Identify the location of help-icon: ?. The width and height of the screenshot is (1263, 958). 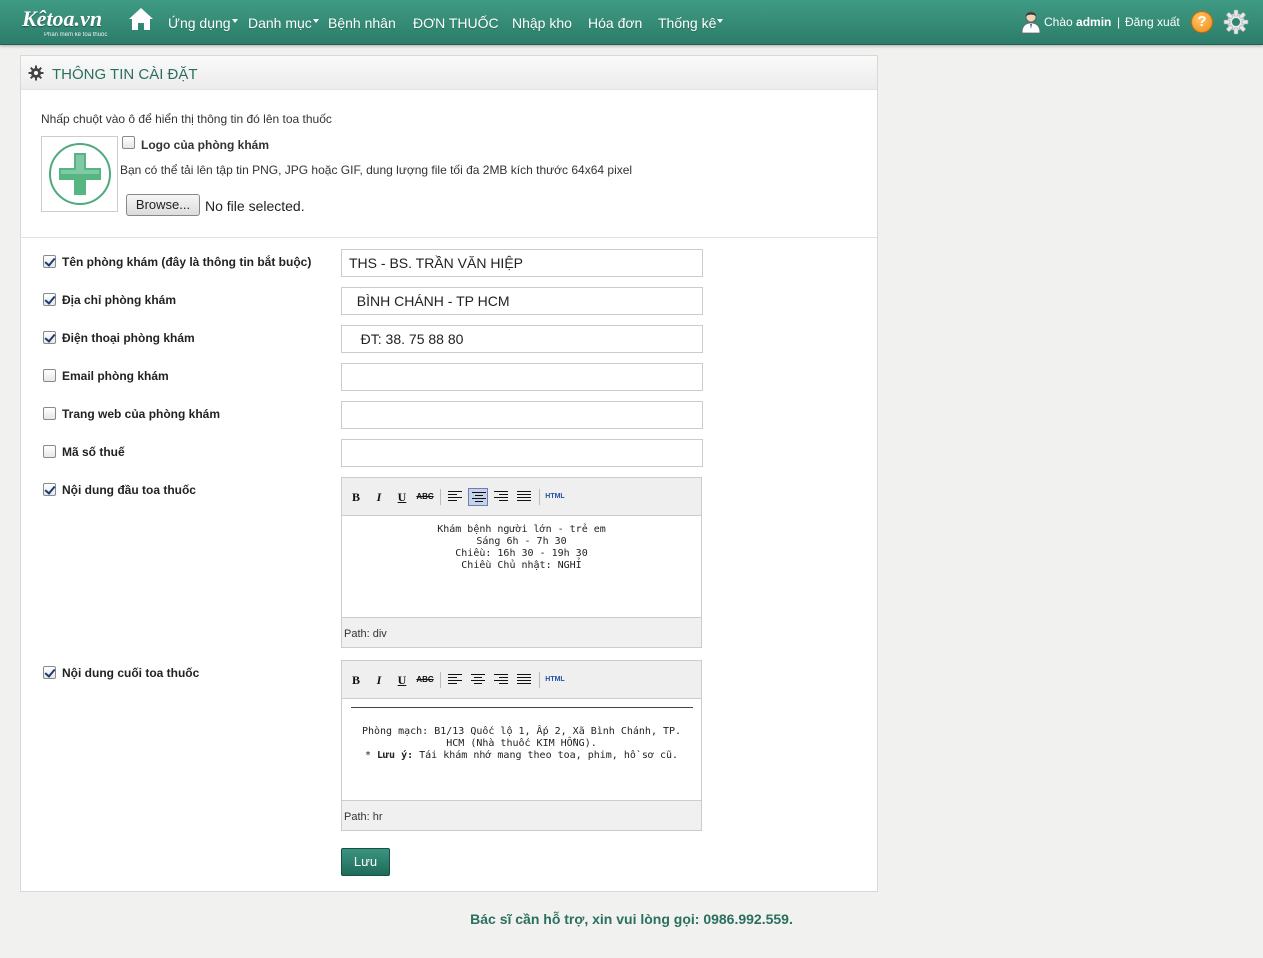
(1202, 22).